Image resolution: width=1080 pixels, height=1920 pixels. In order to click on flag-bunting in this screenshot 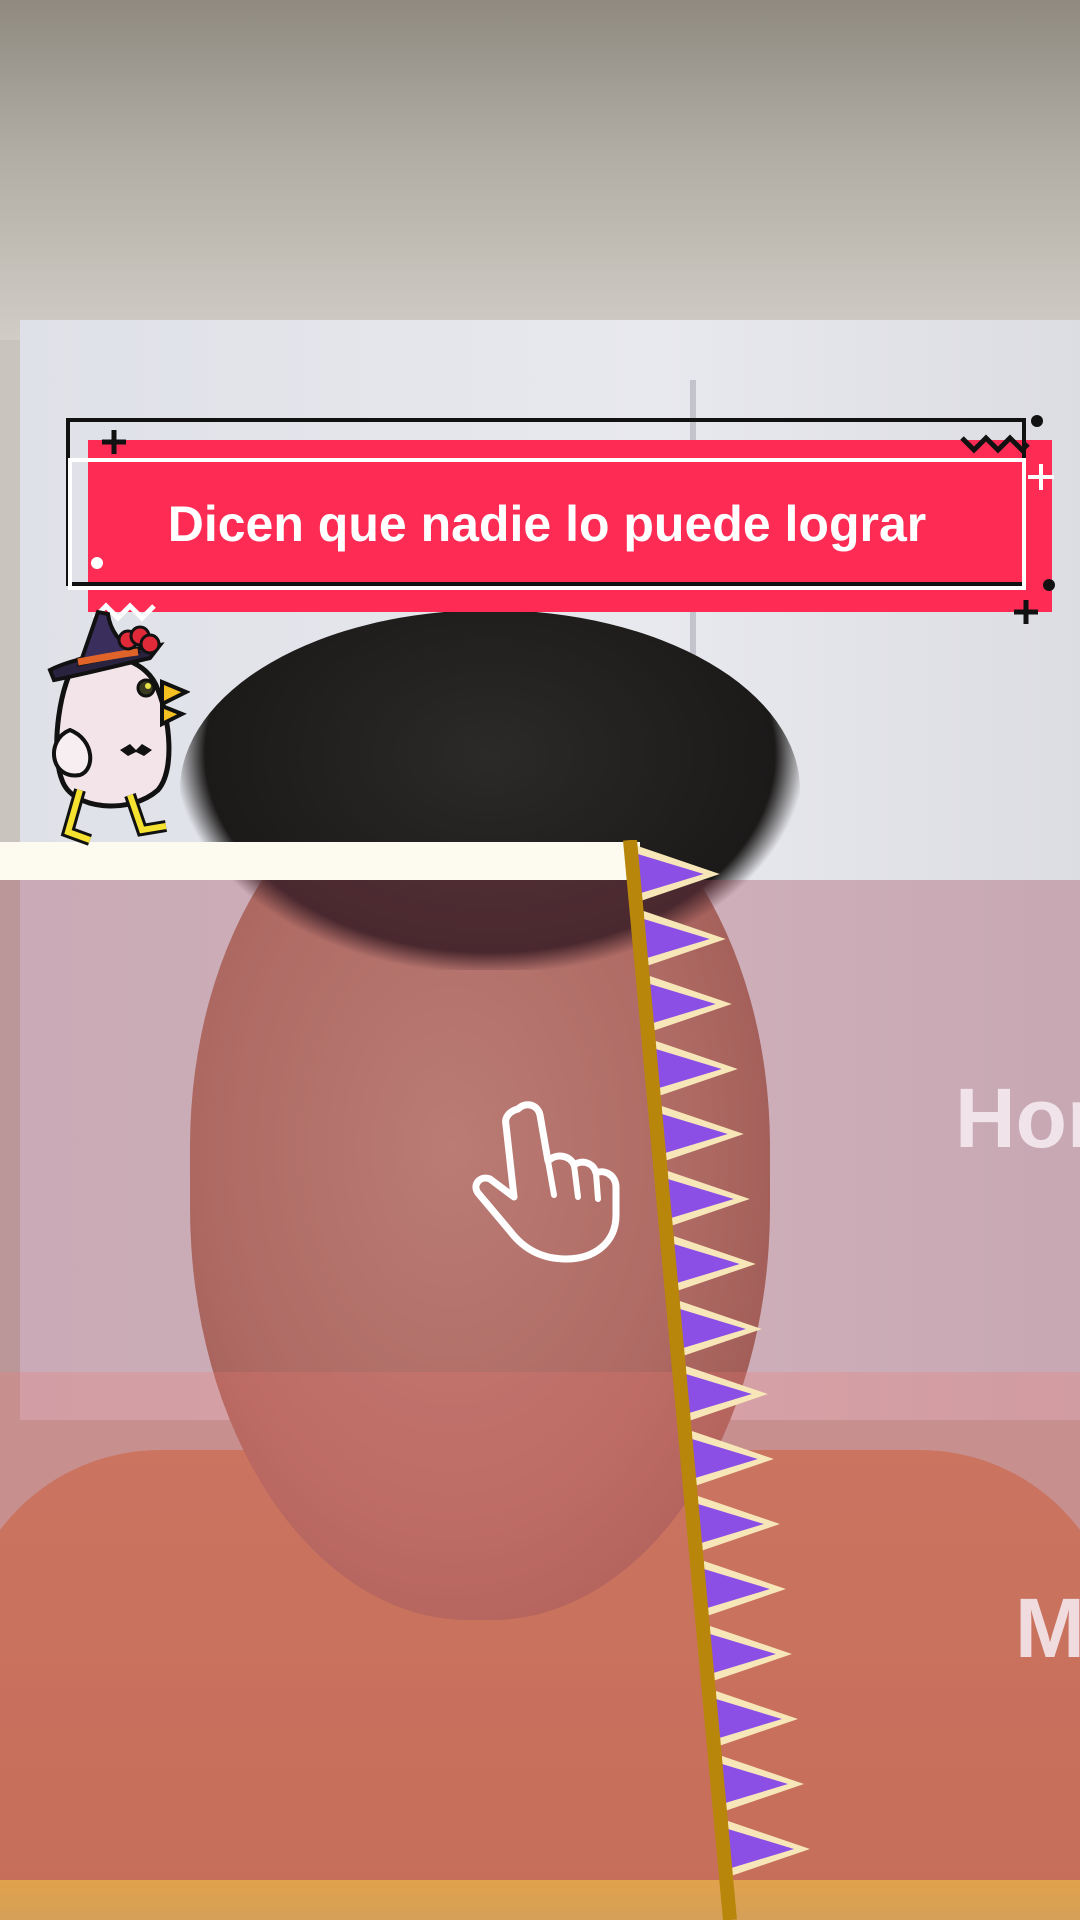, I will do `click(716, 1380)`.